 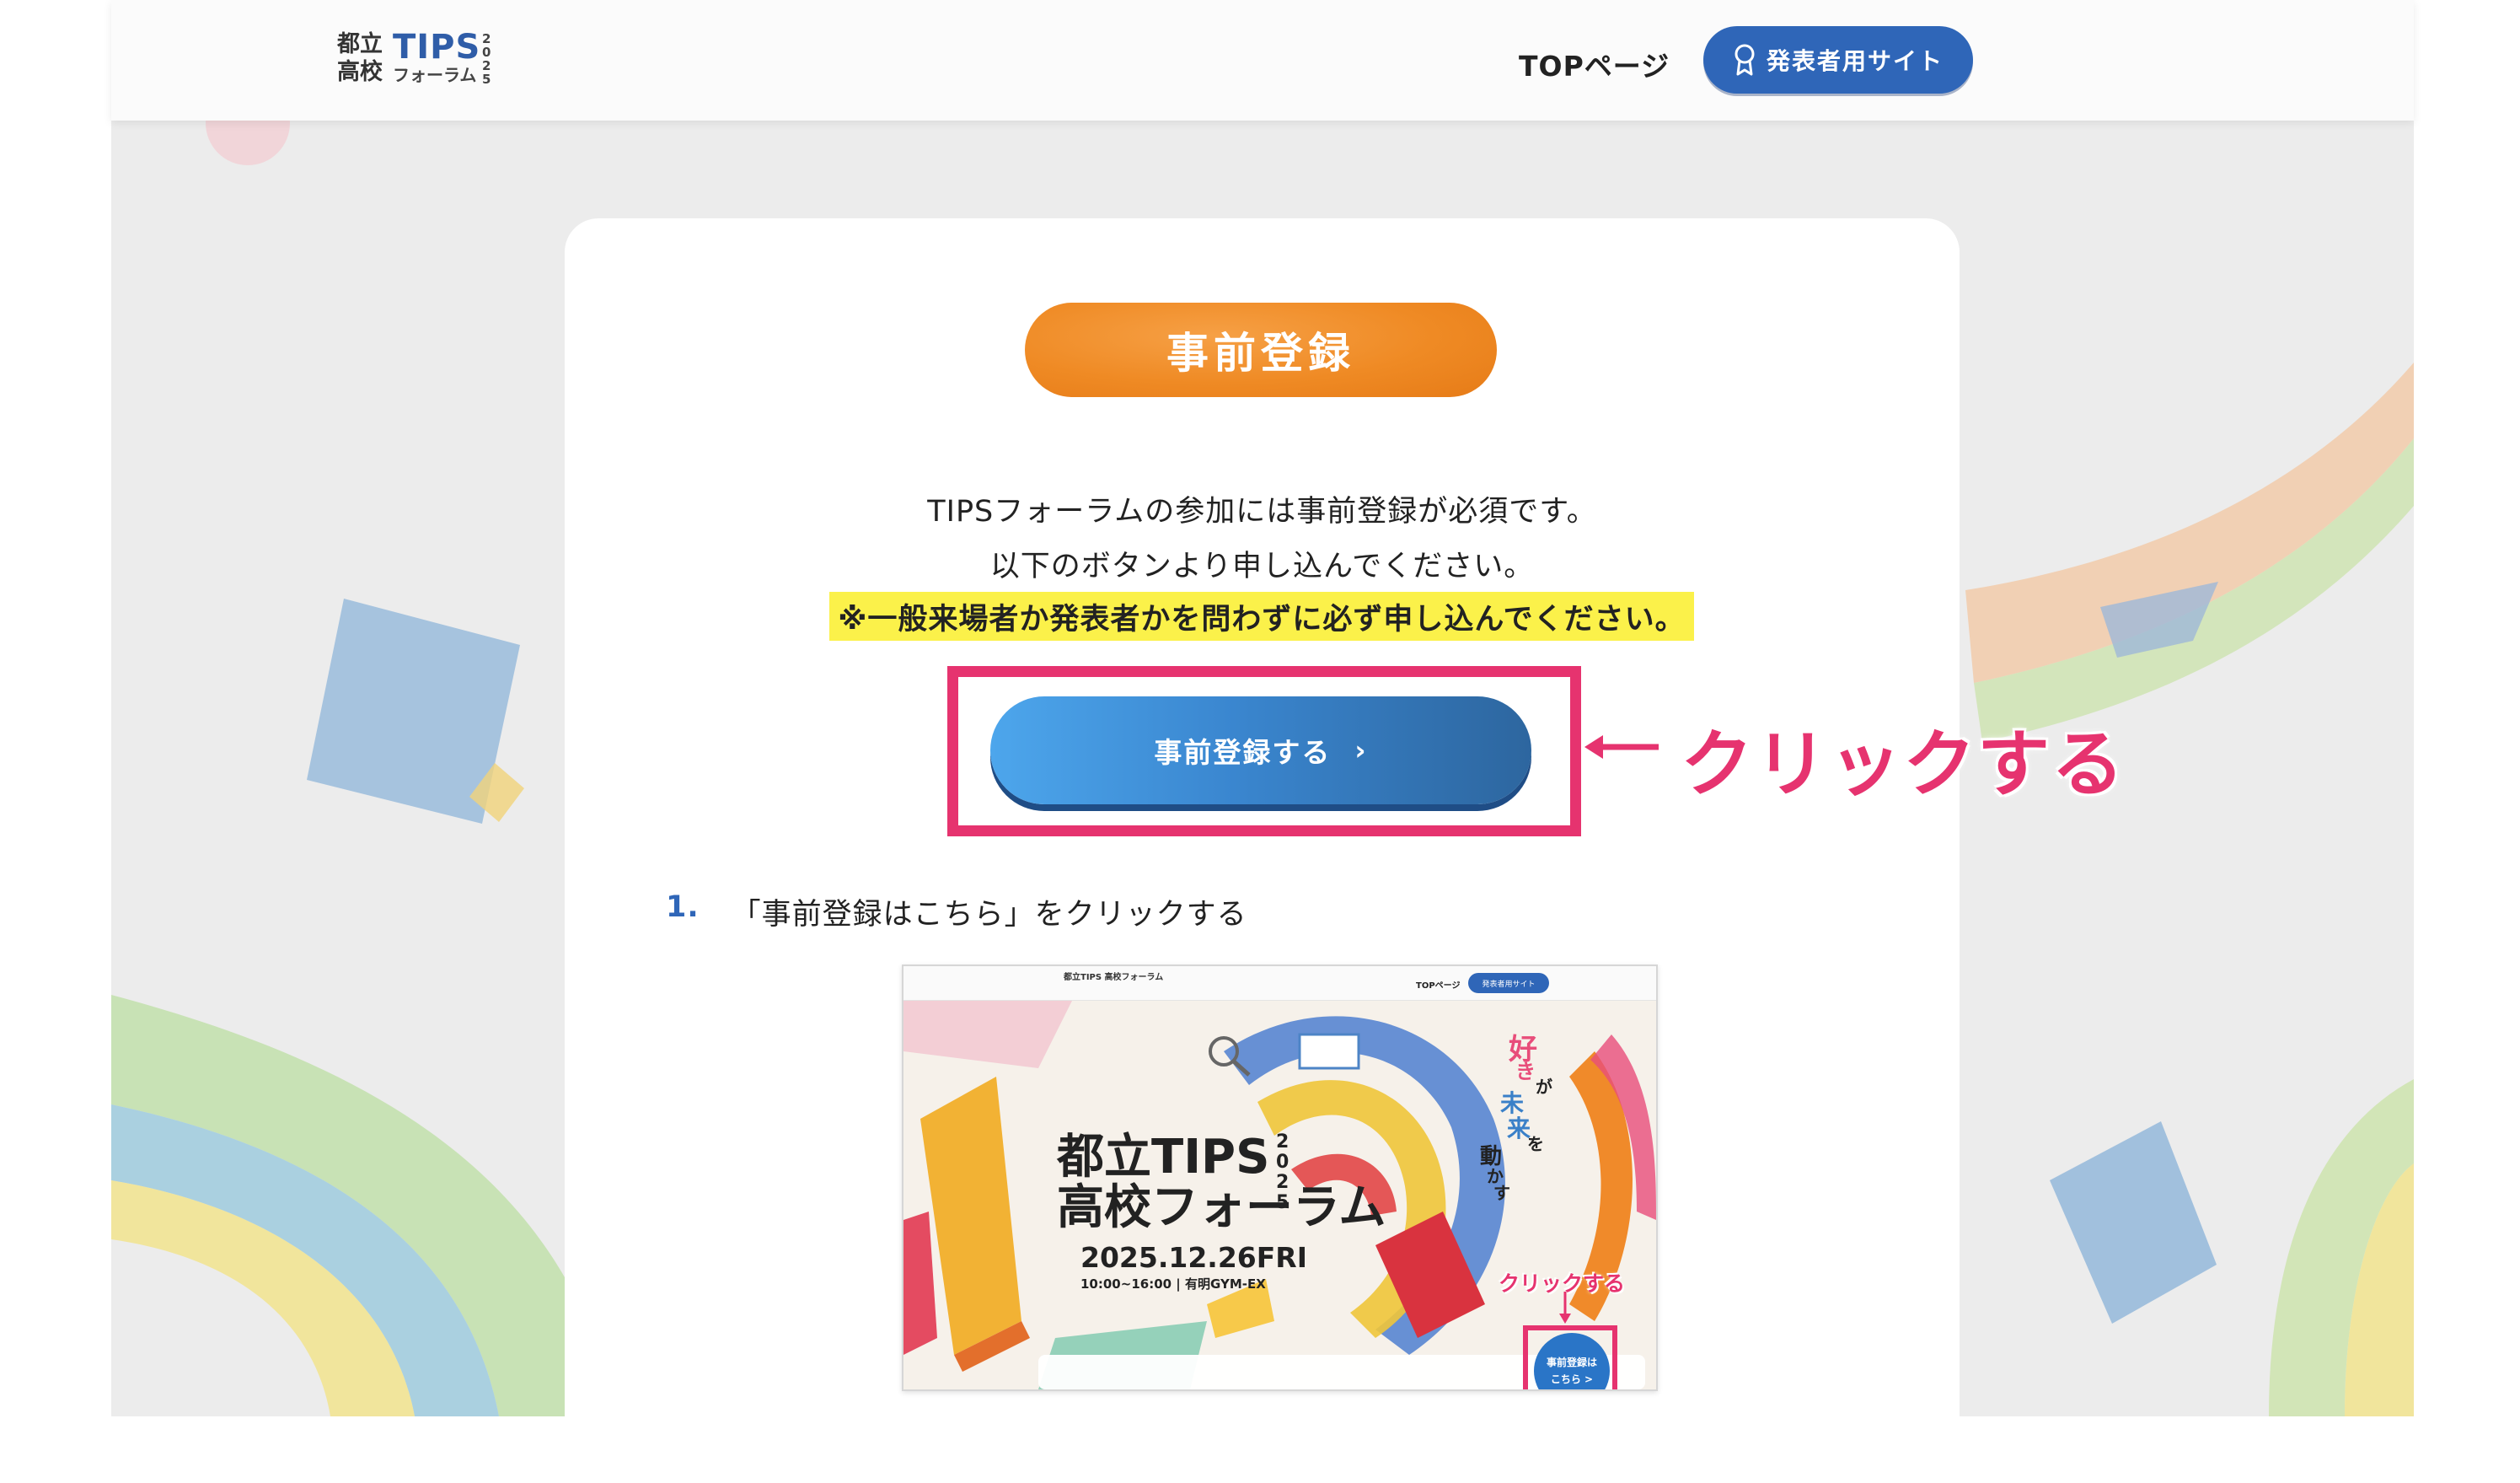 What do you see at coordinates (1745, 60) in the screenshot?
I see `award-ribbon-icon` at bounding box center [1745, 60].